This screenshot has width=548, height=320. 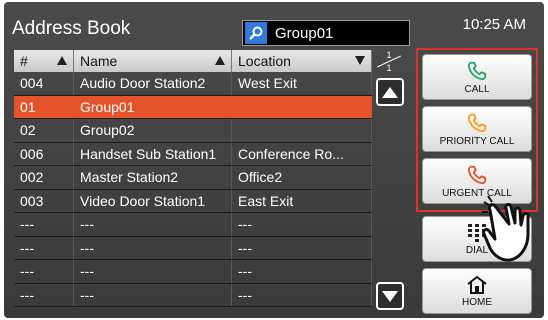 I want to click on cell-location: Office2, so click(x=302, y=177).